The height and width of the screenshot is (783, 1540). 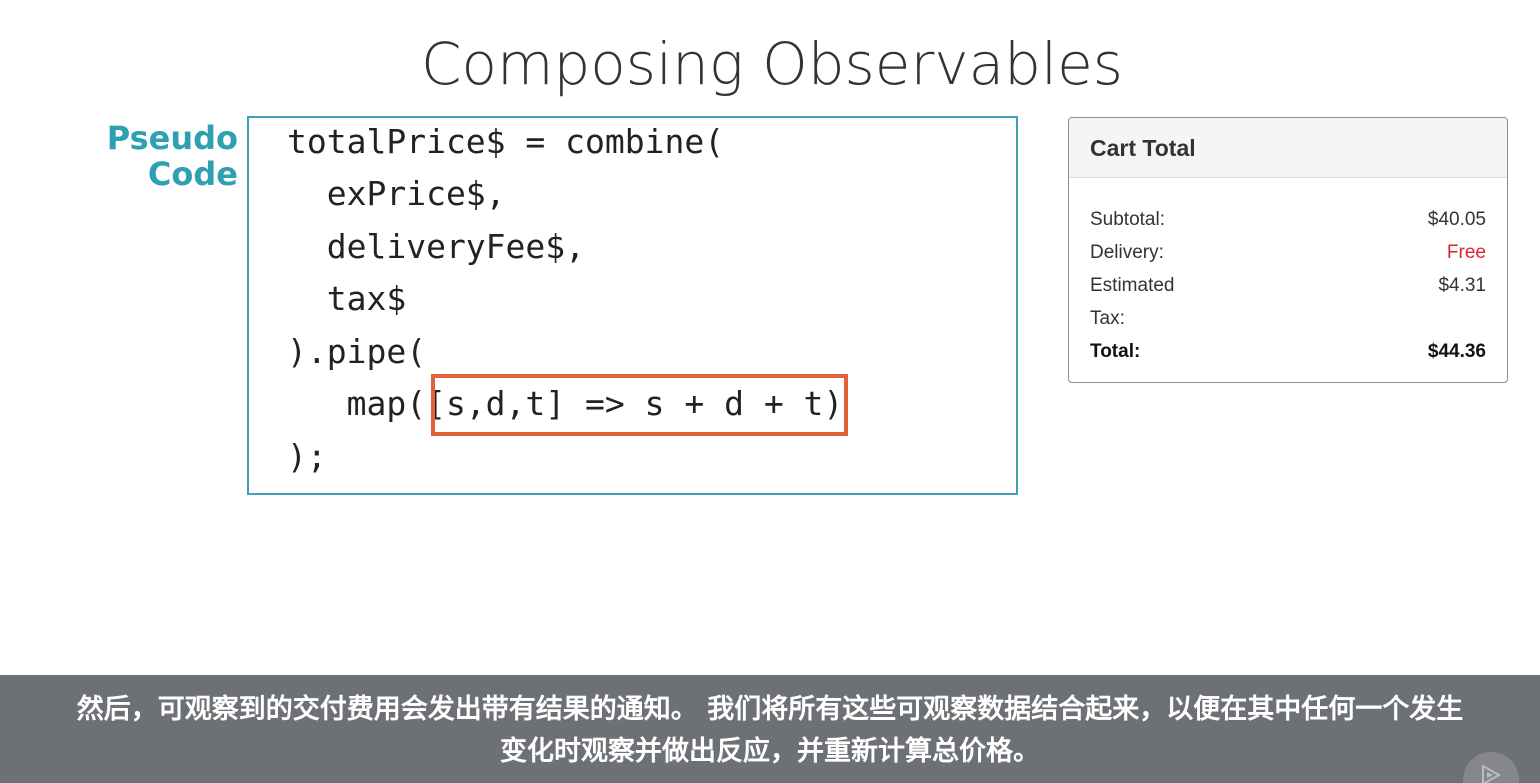 I want to click on code-line-5: ).pipe(, so click(x=357, y=351).